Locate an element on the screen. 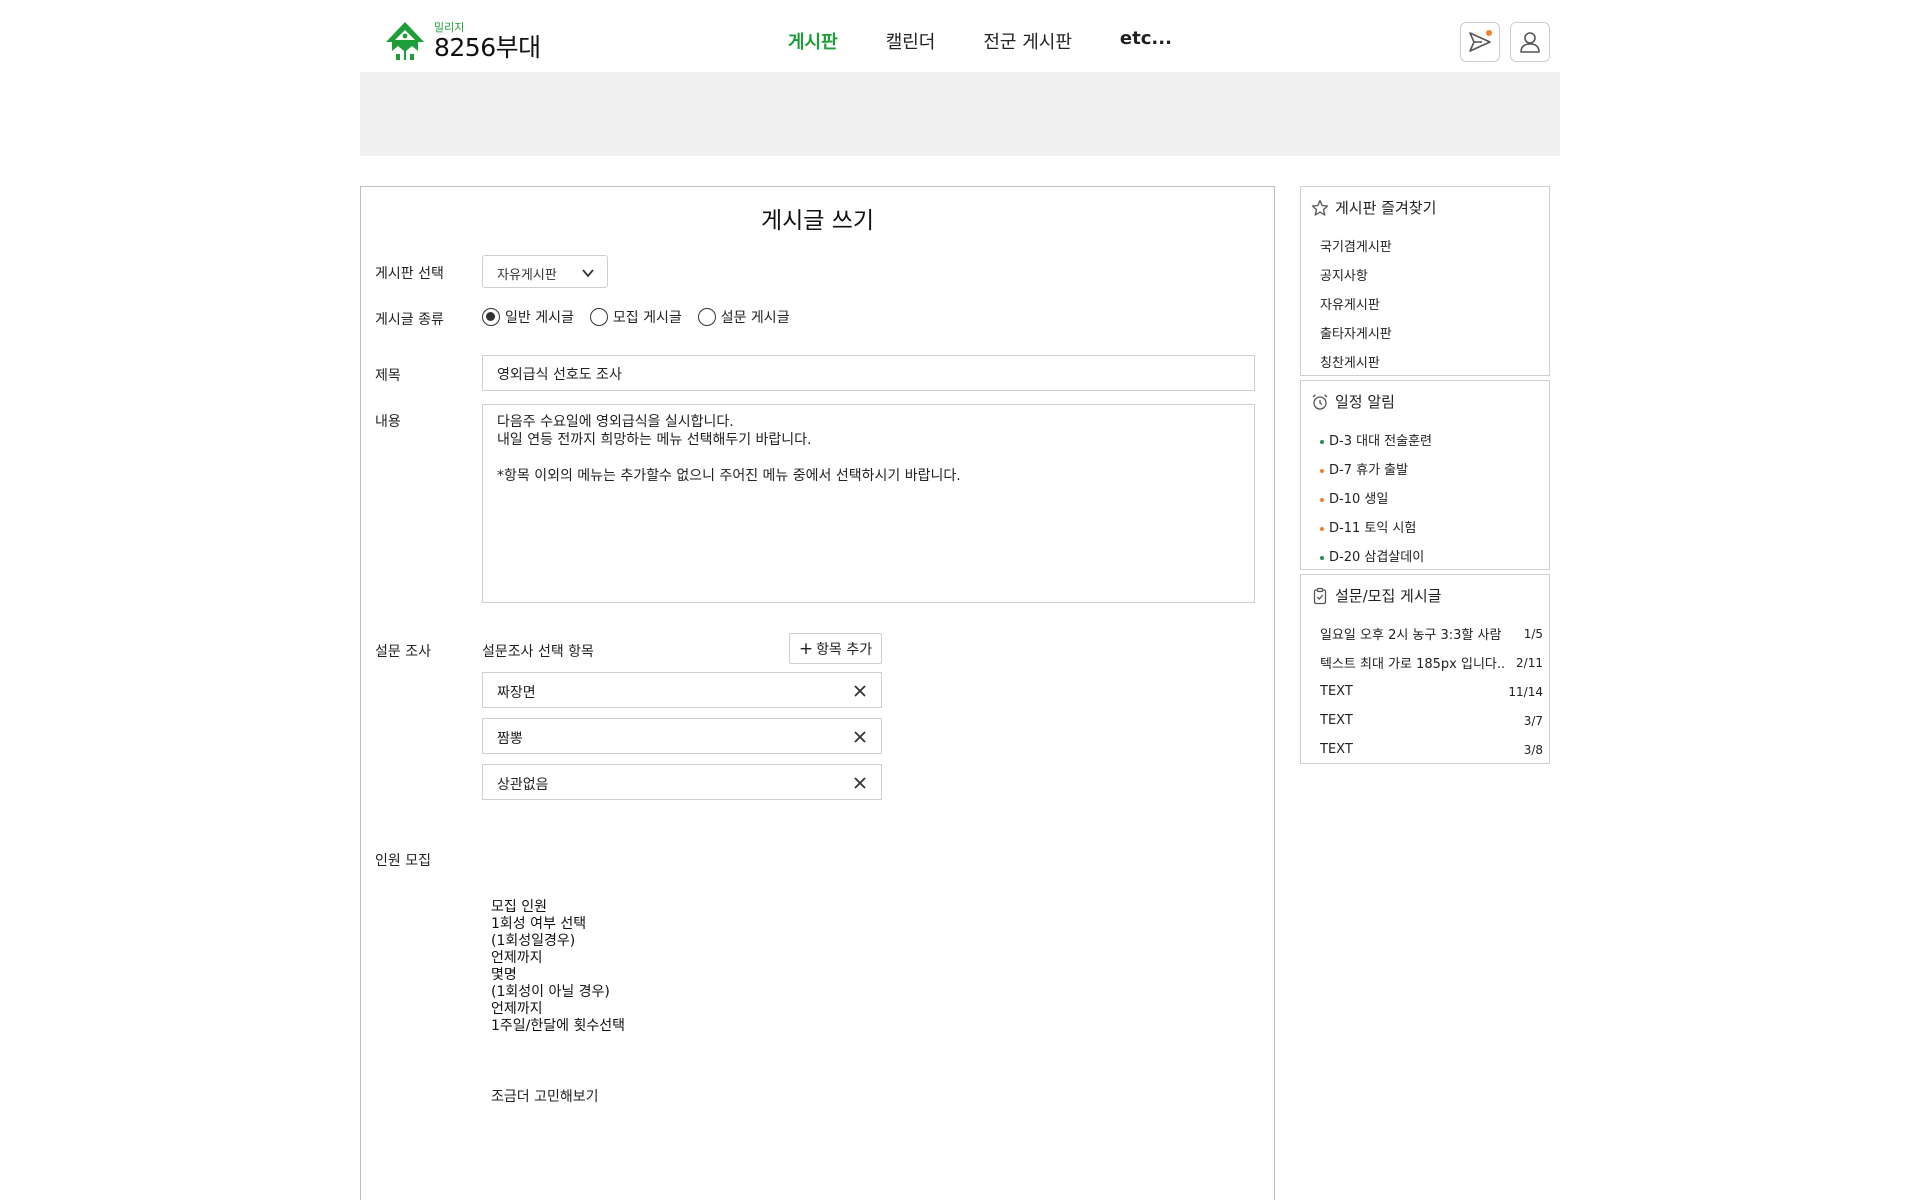  schedule-item: D-20 삼겹살데이 is located at coordinates (1431, 555).